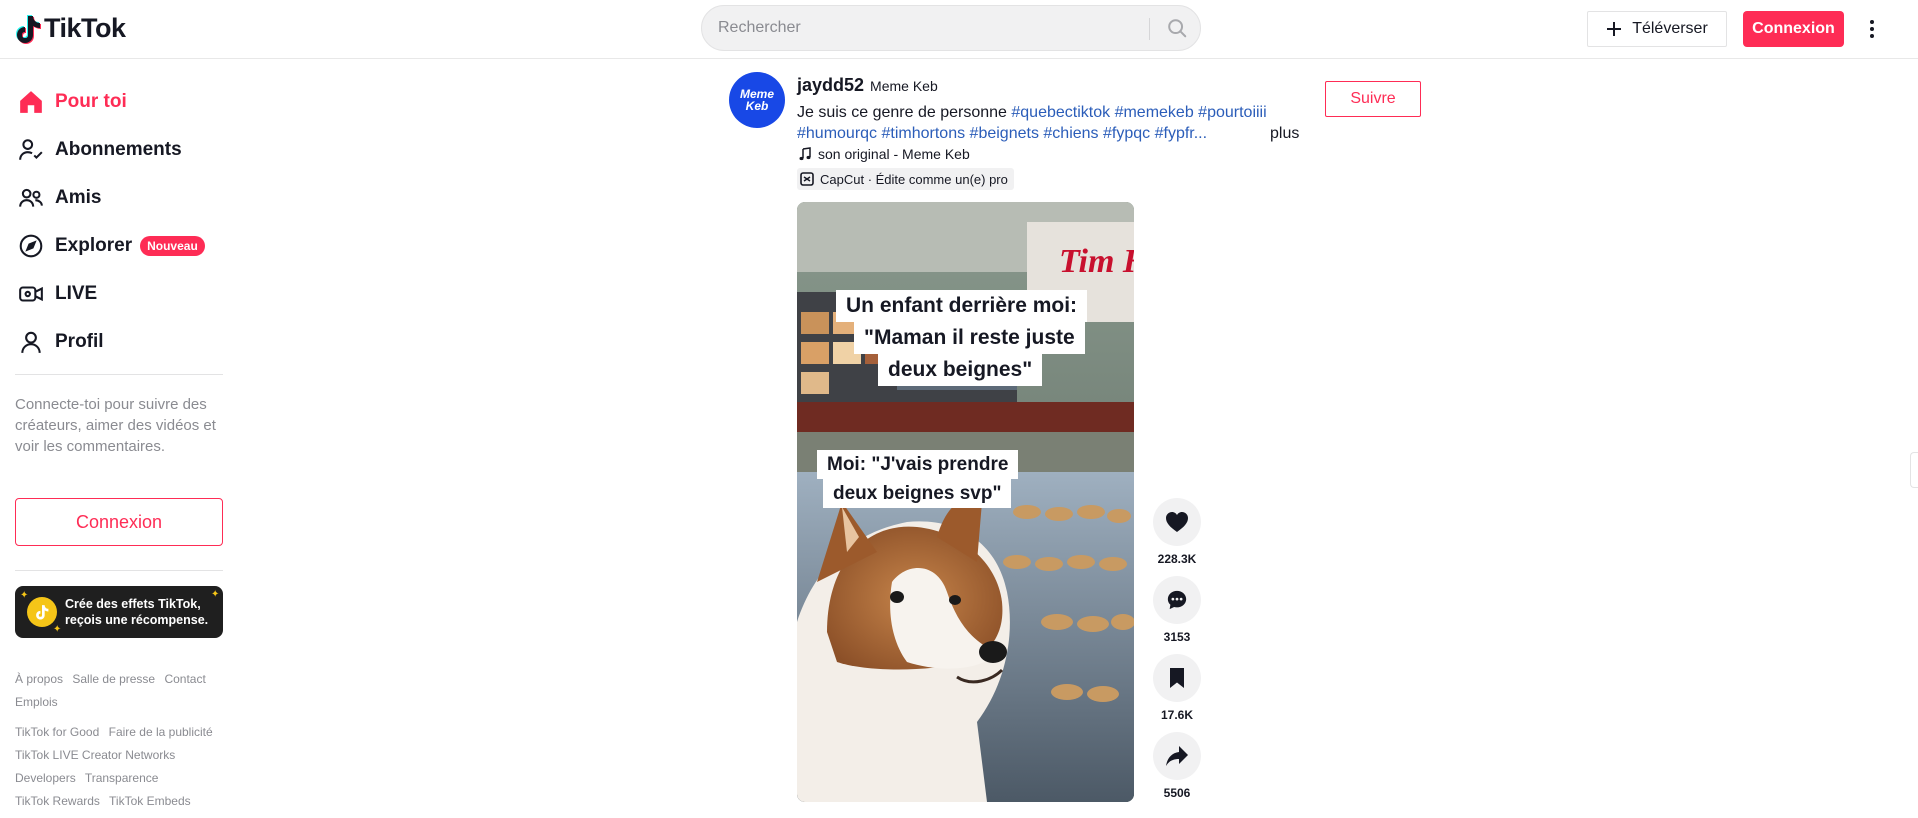 The image size is (1918, 818). I want to click on footer-link: Emplois, so click(36, 702).